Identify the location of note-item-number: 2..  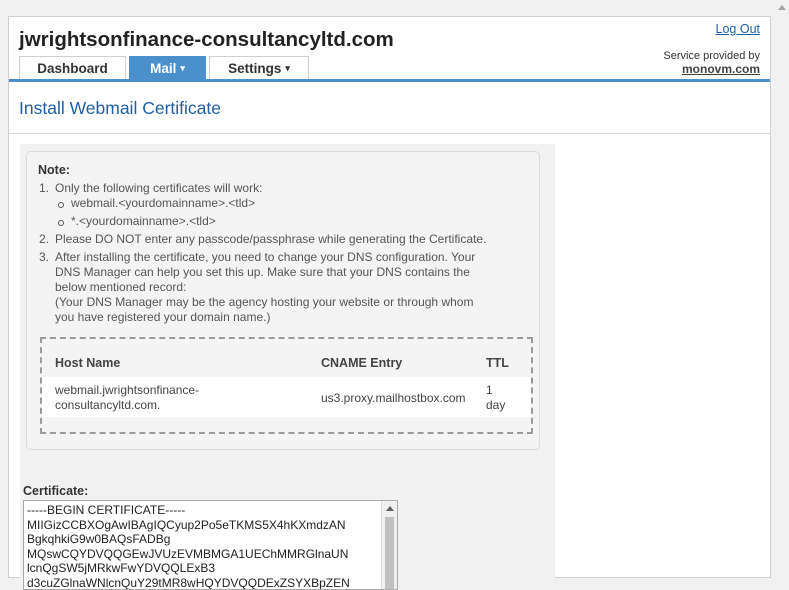
(44, 239).